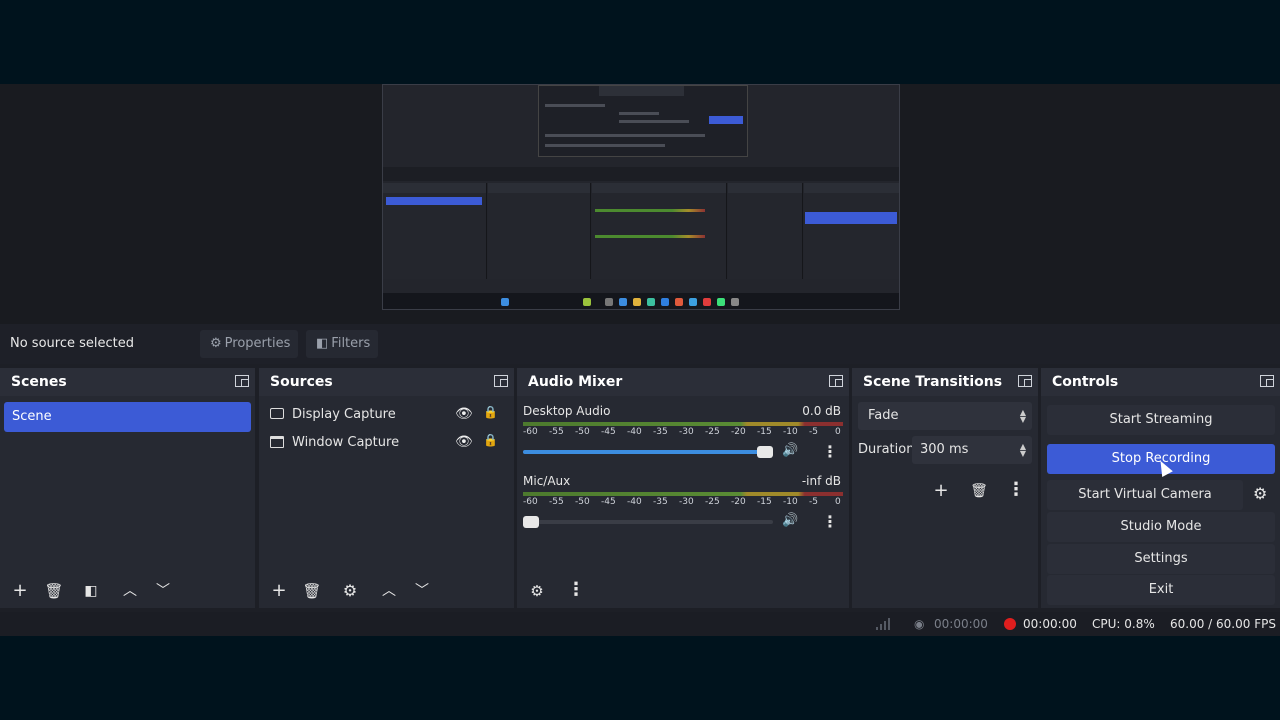 The width and height of the screenshot is (1280, 720). Describe the element at coordinates (883, 624) in the screenshot. I see `signal-bars-icon` at that location.